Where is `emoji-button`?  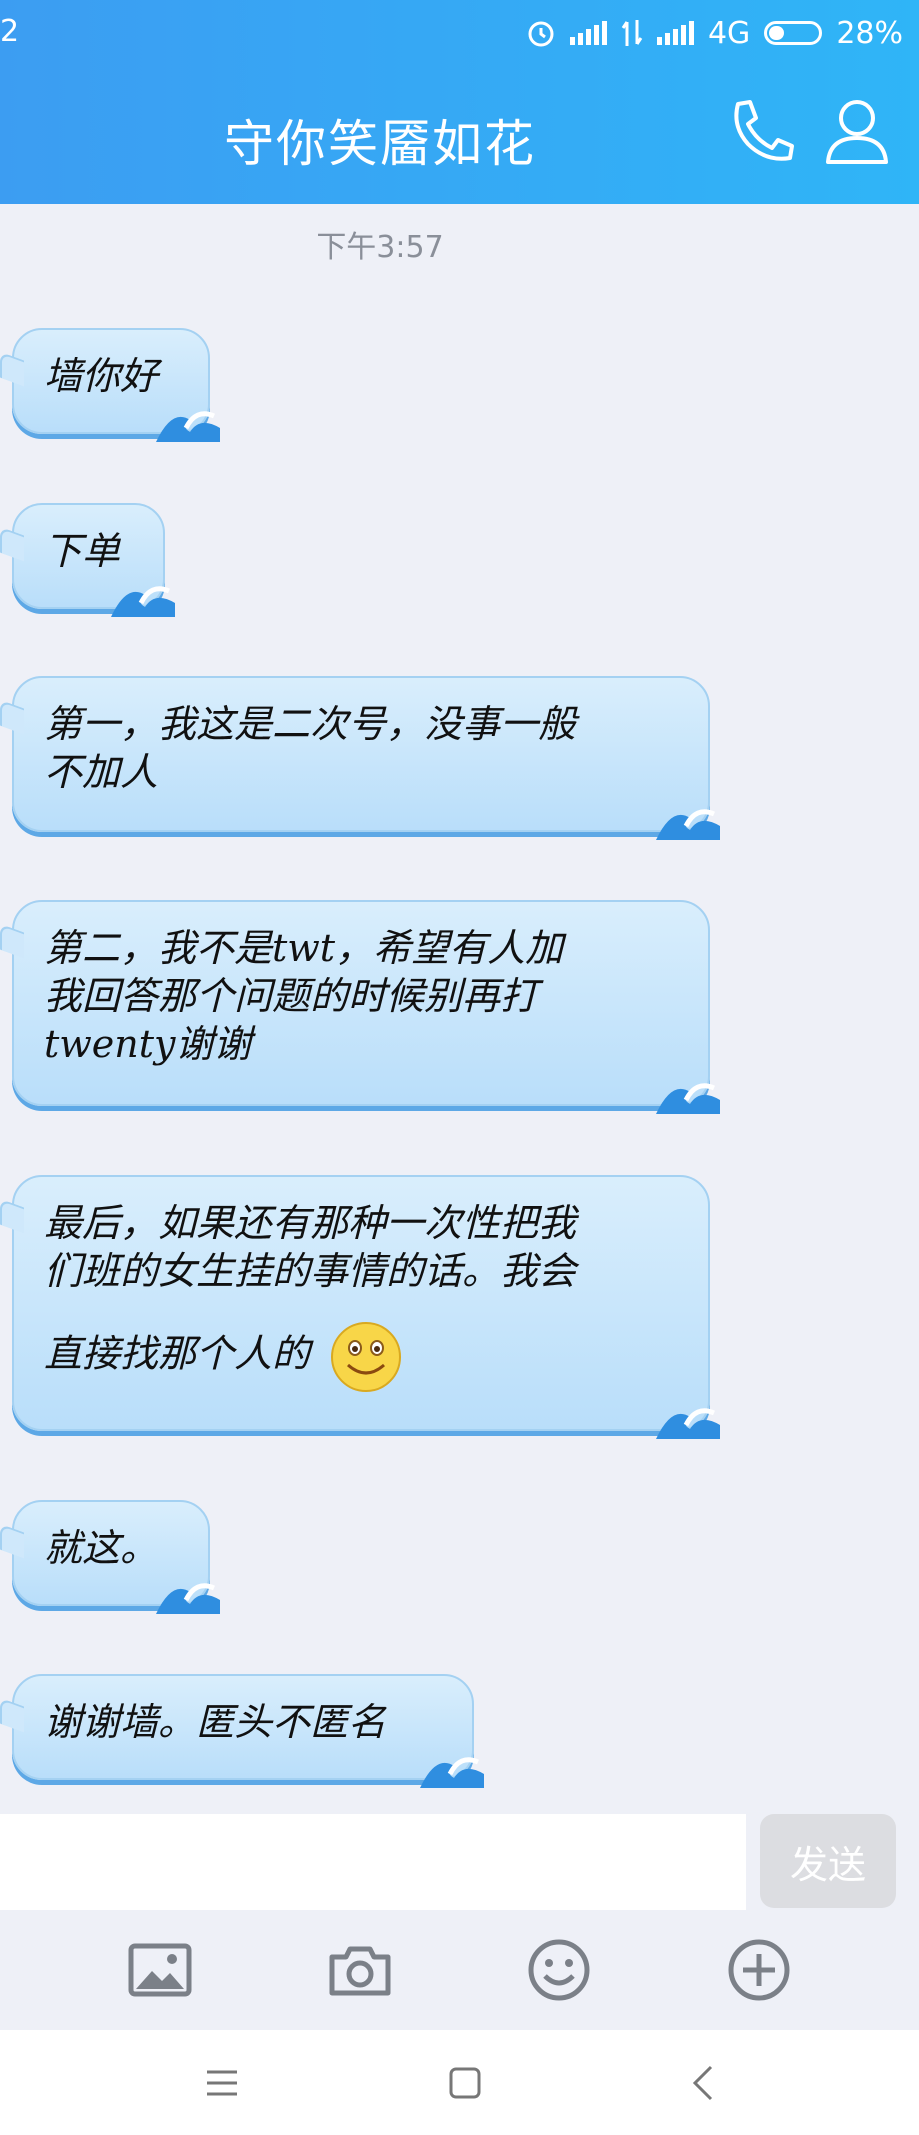
emoji-button is located at coordinates (559, 1970).